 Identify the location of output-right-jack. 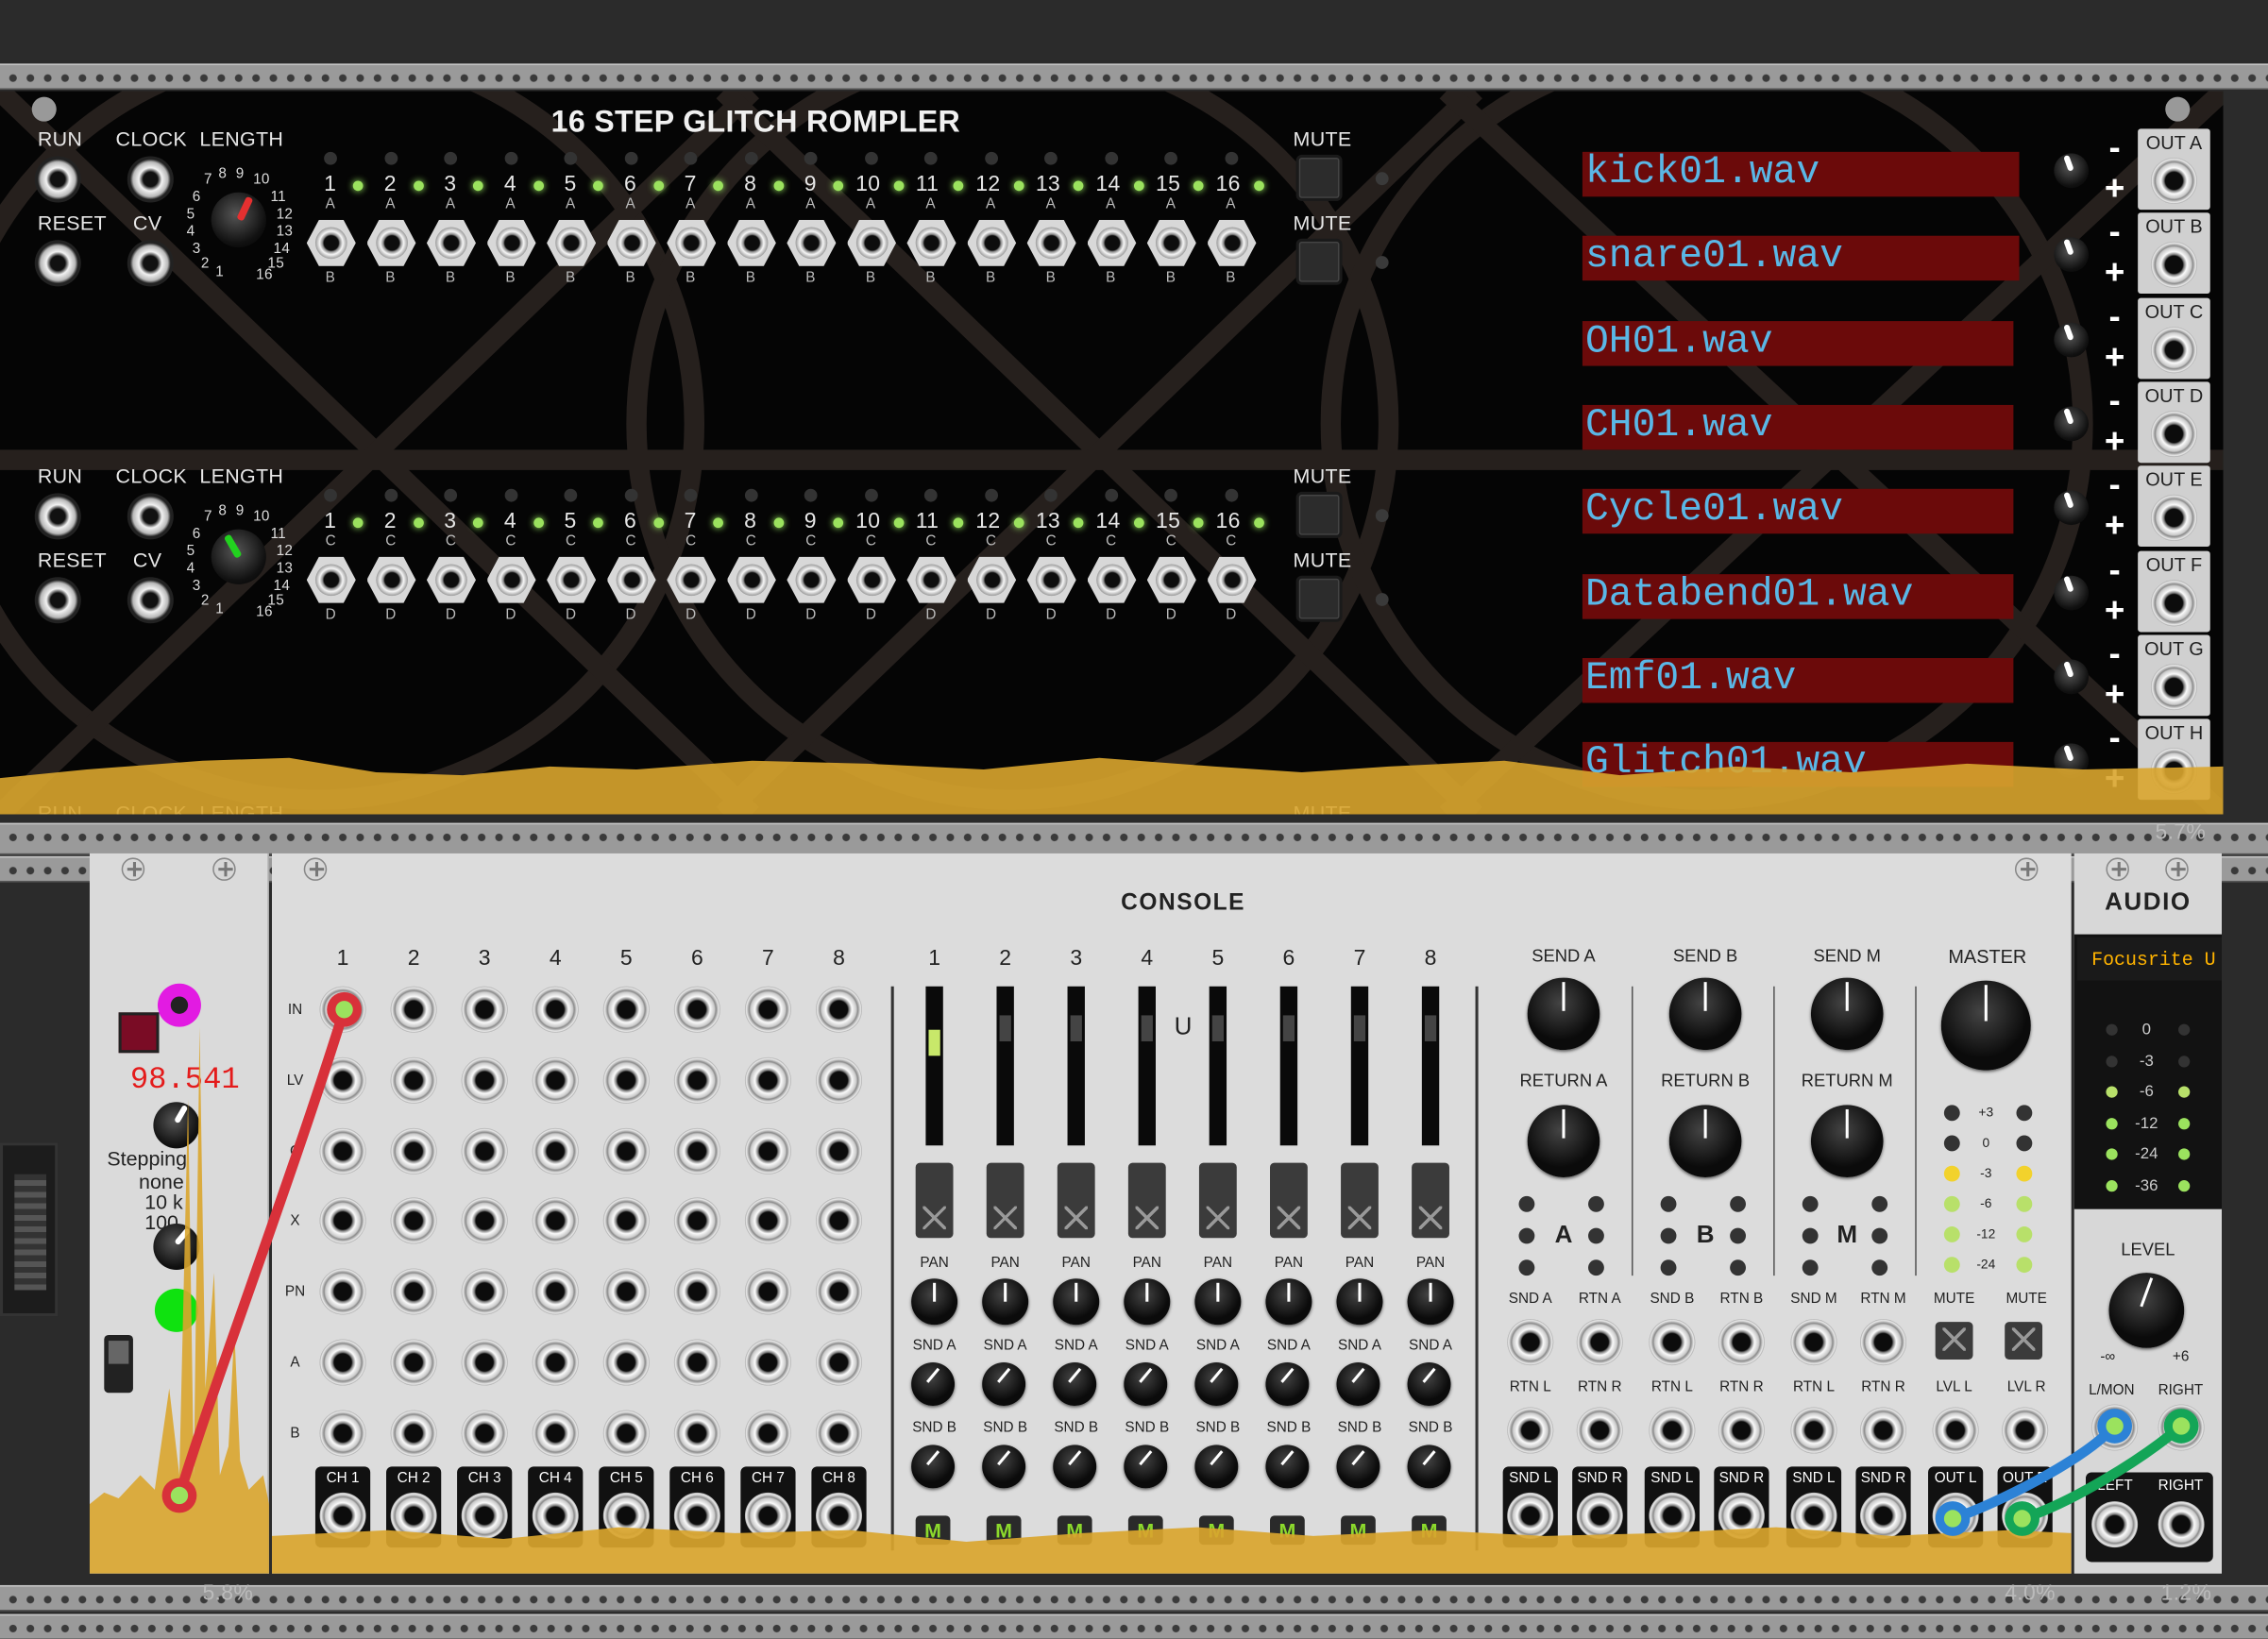
(2181, 1525).